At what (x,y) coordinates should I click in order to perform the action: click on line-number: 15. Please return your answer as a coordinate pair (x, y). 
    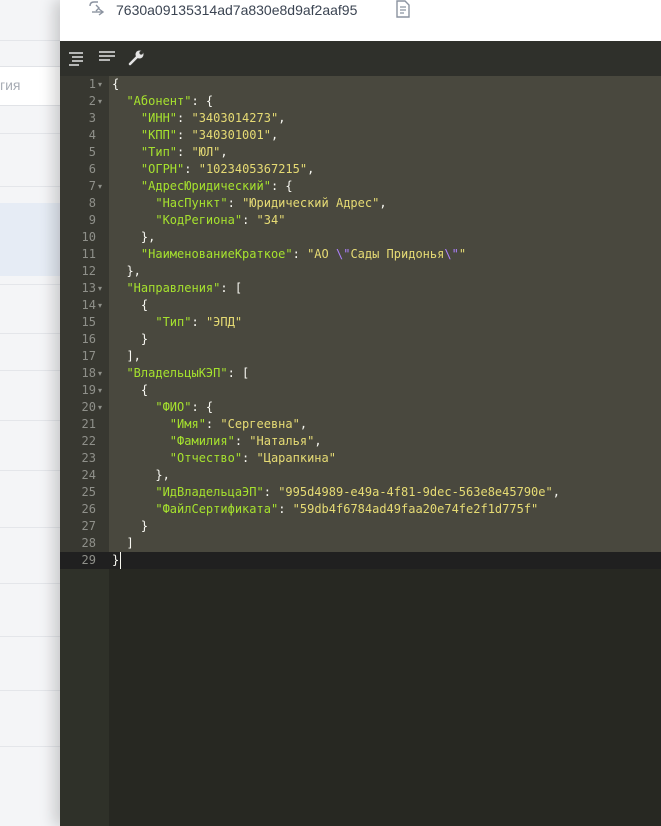
    Looking at the image, I should click on (88, 322).